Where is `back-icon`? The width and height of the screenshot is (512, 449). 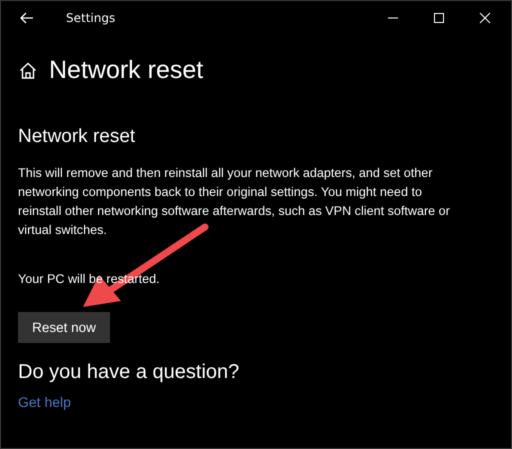
back-icon is located at coordinates (27, 18).